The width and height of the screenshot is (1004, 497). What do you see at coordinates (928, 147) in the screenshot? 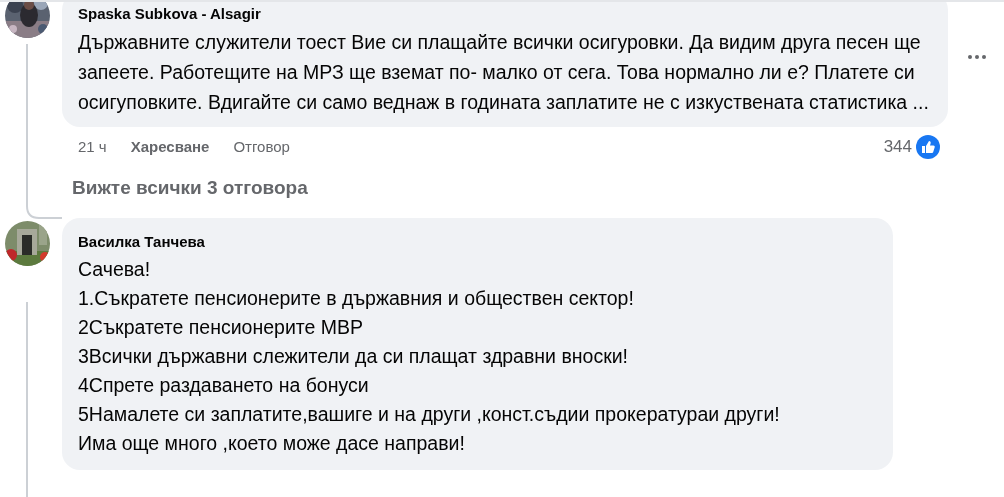
I see `like-icon` at bounding box center [928, 147].